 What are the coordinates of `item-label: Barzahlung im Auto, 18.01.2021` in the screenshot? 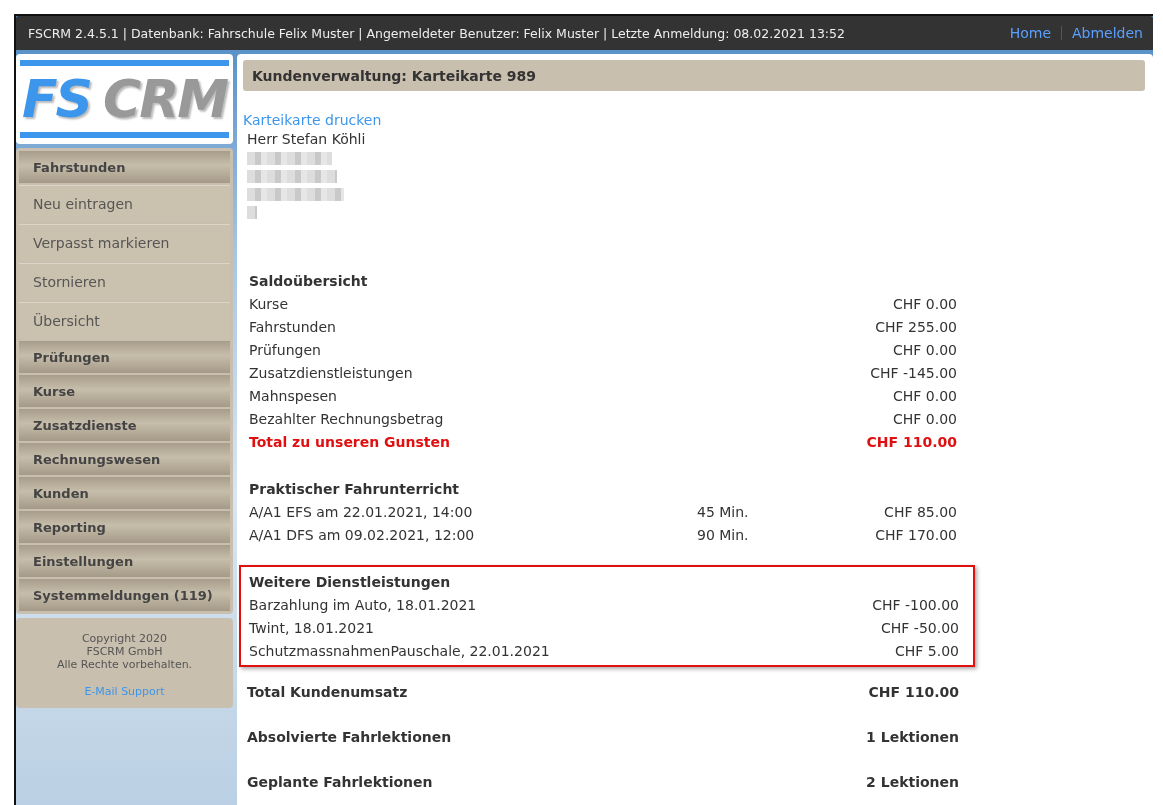 It's located at (363, 605).